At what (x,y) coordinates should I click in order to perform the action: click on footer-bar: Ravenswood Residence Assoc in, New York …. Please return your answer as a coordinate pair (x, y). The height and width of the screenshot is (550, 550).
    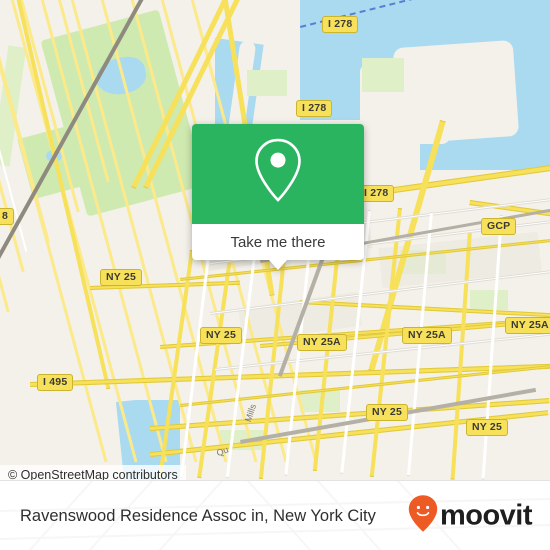
    Looking at the image, I should click on (275, 515).